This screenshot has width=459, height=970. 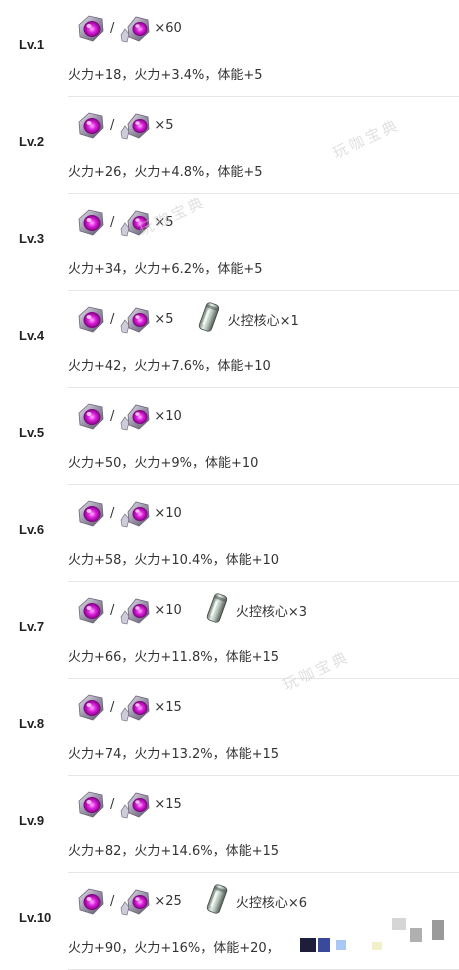 I want to click on materials: / ×60, so click(x=127, y=28).